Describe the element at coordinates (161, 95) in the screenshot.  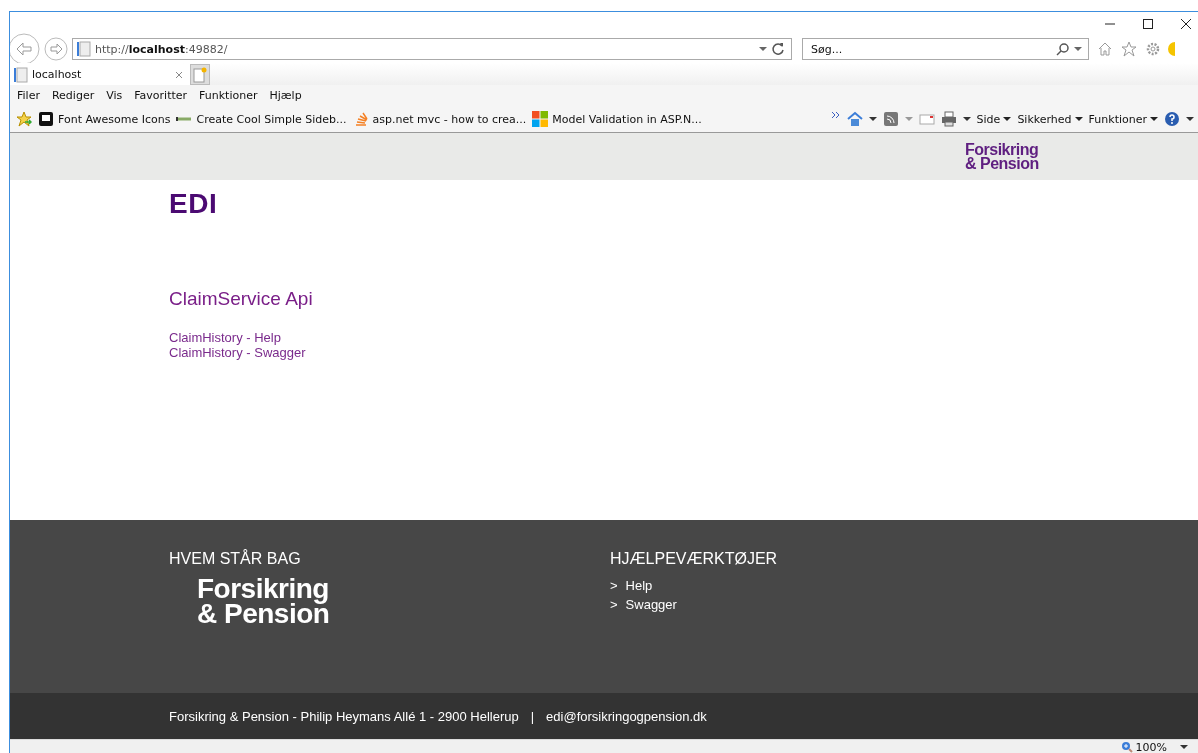
I see `menu-item: Favoritter` at that location.